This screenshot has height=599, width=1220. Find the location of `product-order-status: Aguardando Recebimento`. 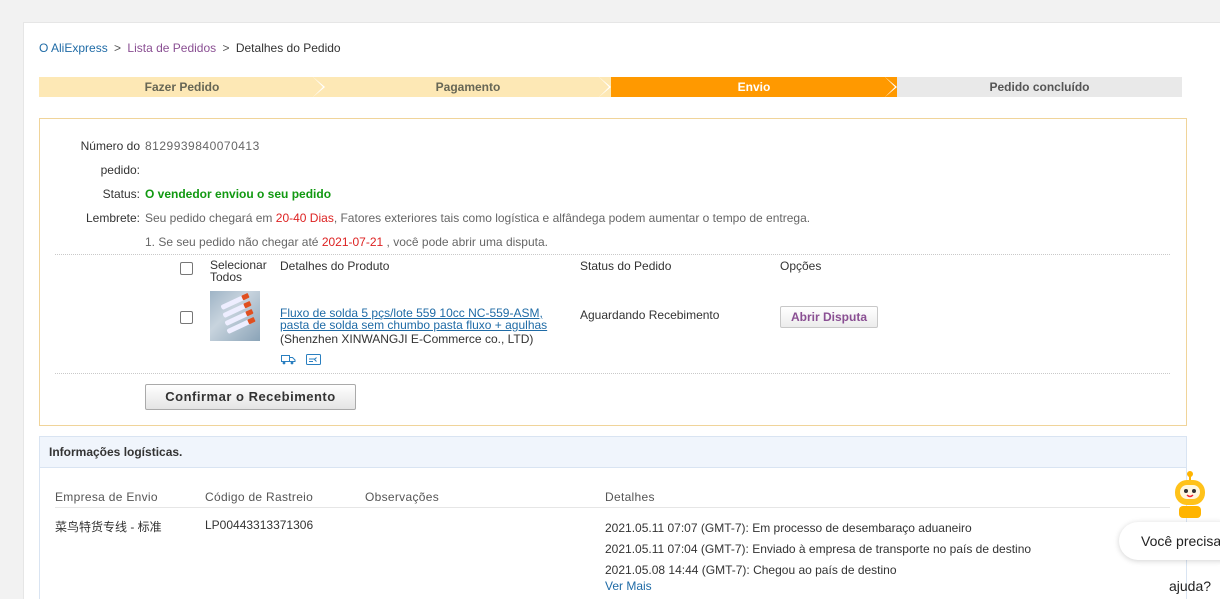

product-order-status: Aguardando Recebimento is located at coordinates (650, 315).